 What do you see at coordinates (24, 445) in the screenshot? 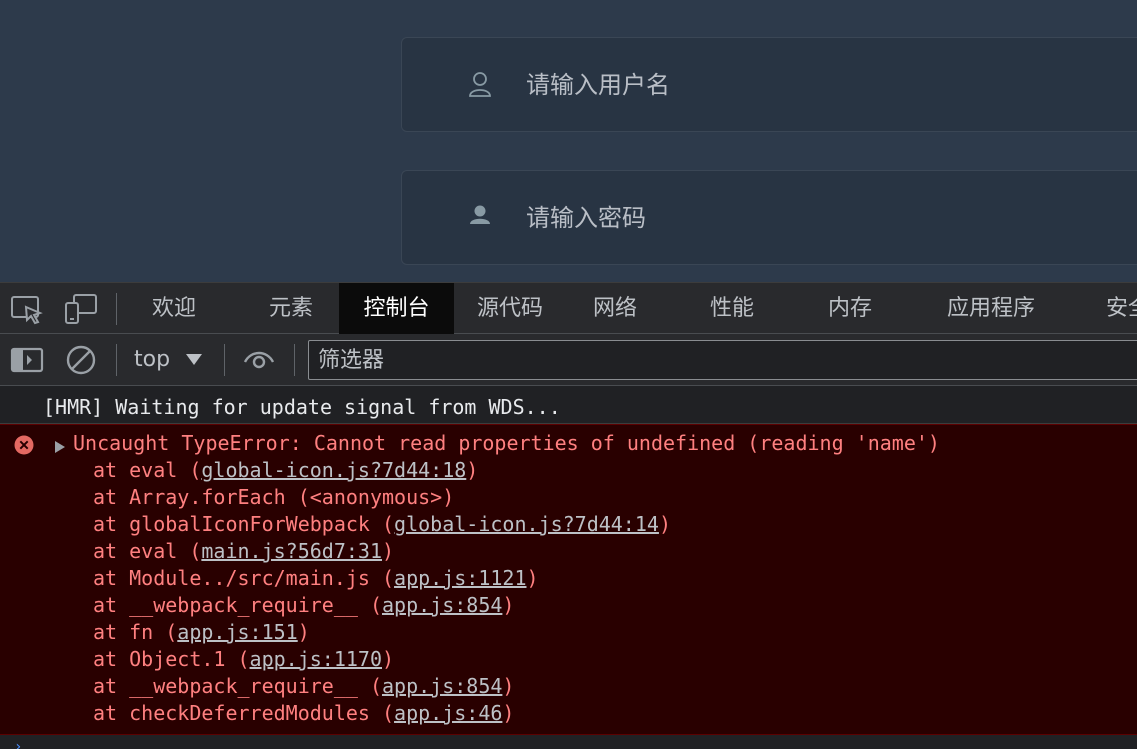
I see `error-icon` at bounding box center [24, 445].